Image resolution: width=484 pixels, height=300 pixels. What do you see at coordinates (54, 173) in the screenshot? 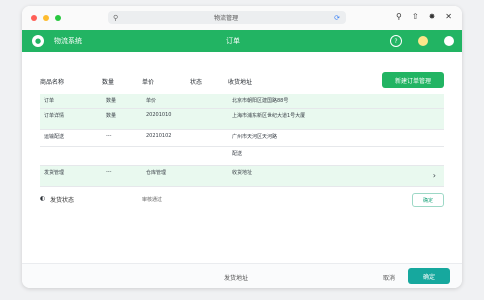
I see `cell-name: 发货管理` at bounding box center [54, 173].